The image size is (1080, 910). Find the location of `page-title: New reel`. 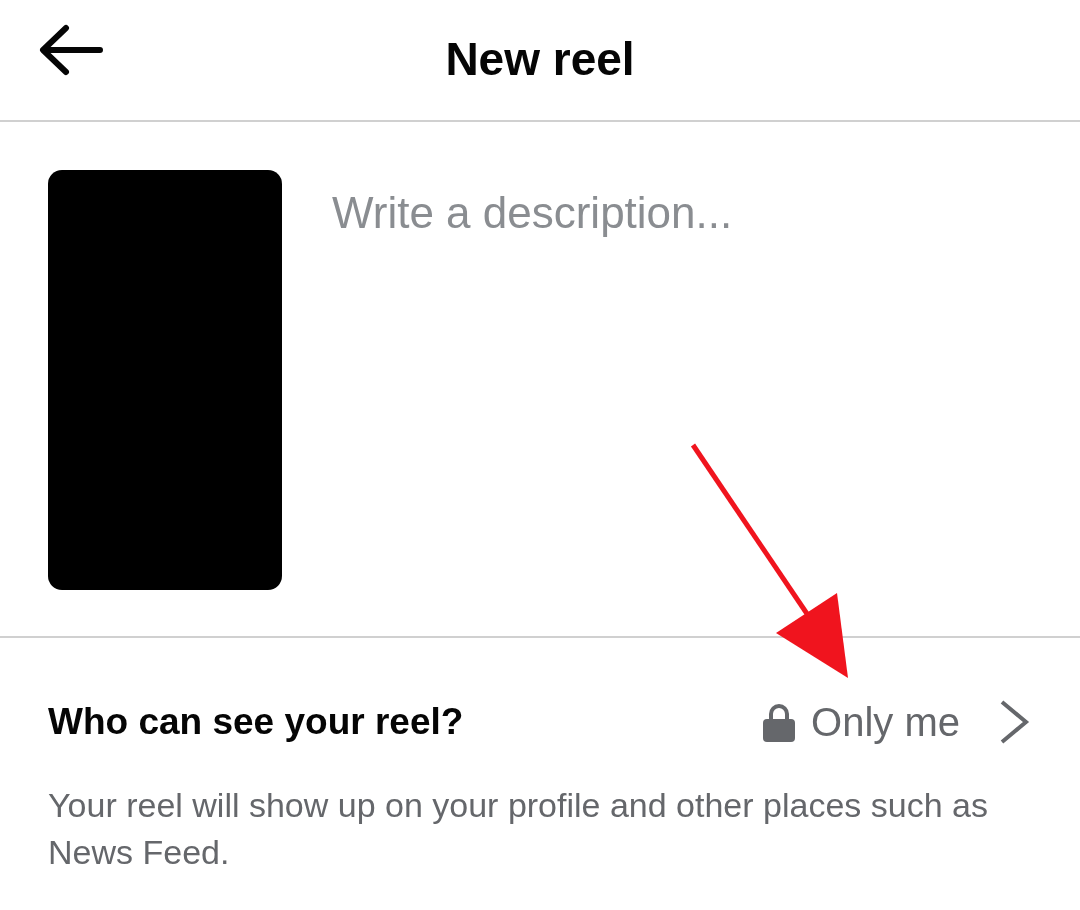

page-title: New reel is located at coordinates (540, 60).